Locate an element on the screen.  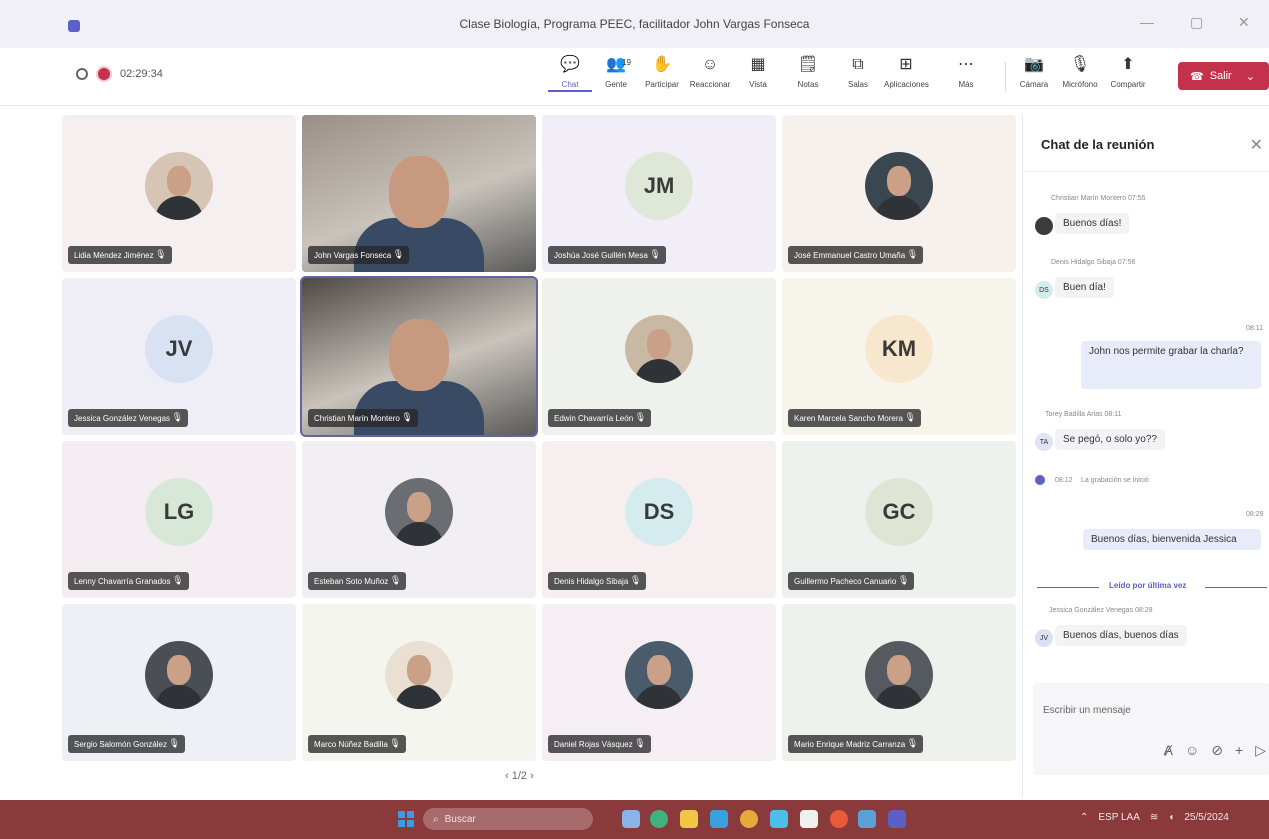
chat-message: Buenos días, buenos días is located at coordinates (1121, 635).